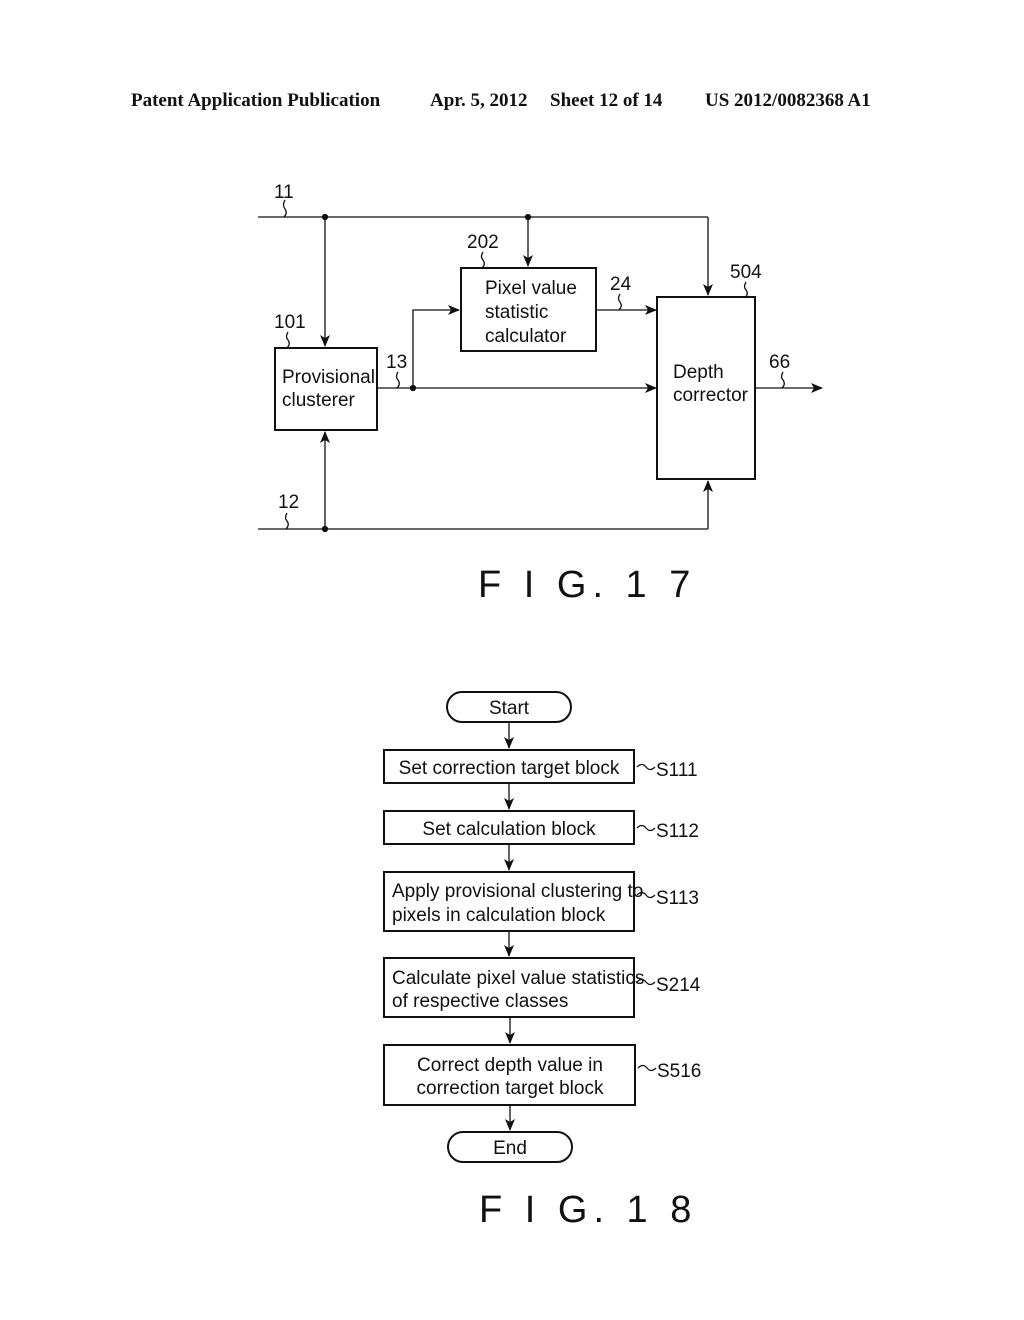  Describe the element at coordinates (677, 898) in the screenshot. I see `step-id-label: S113` at that location.